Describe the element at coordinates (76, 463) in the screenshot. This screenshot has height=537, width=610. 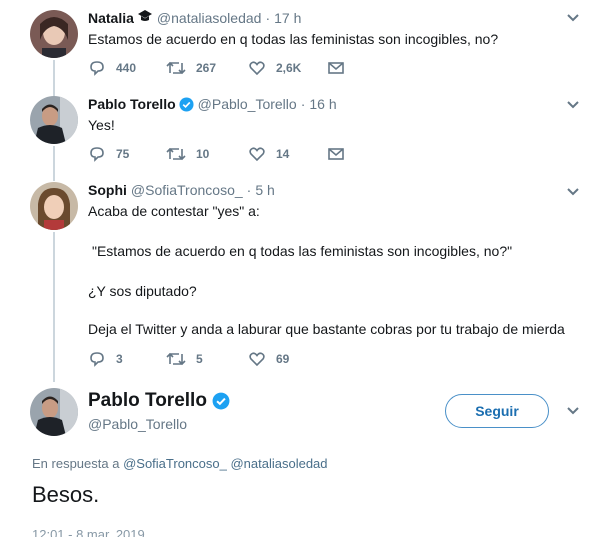
I see `reply-prefix: En respuesta a` at that location.